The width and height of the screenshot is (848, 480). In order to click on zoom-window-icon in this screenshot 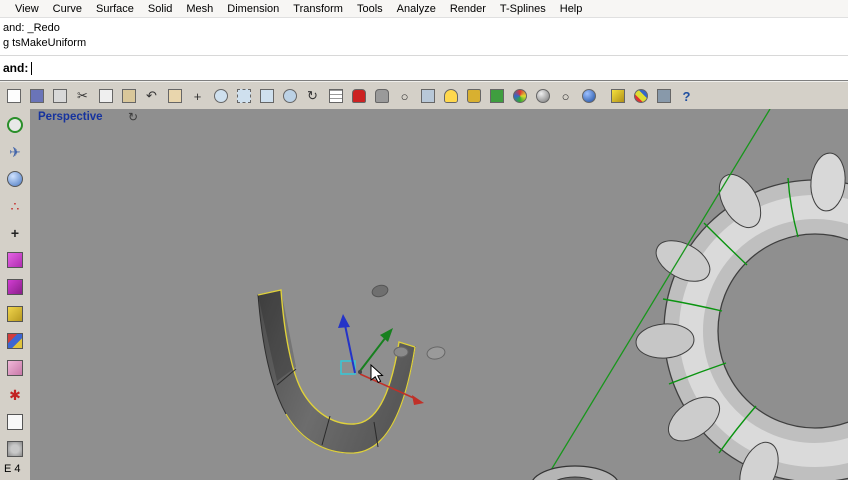, I will do `click(243, 96)`.